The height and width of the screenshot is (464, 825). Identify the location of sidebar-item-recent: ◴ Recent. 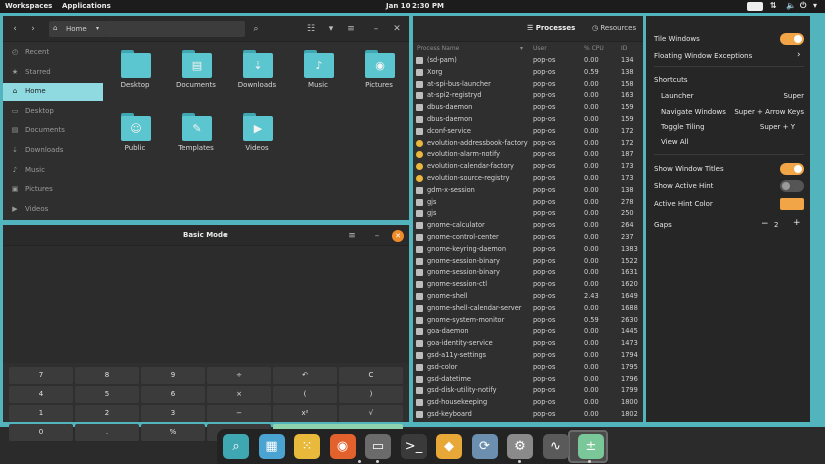
(53, 53).